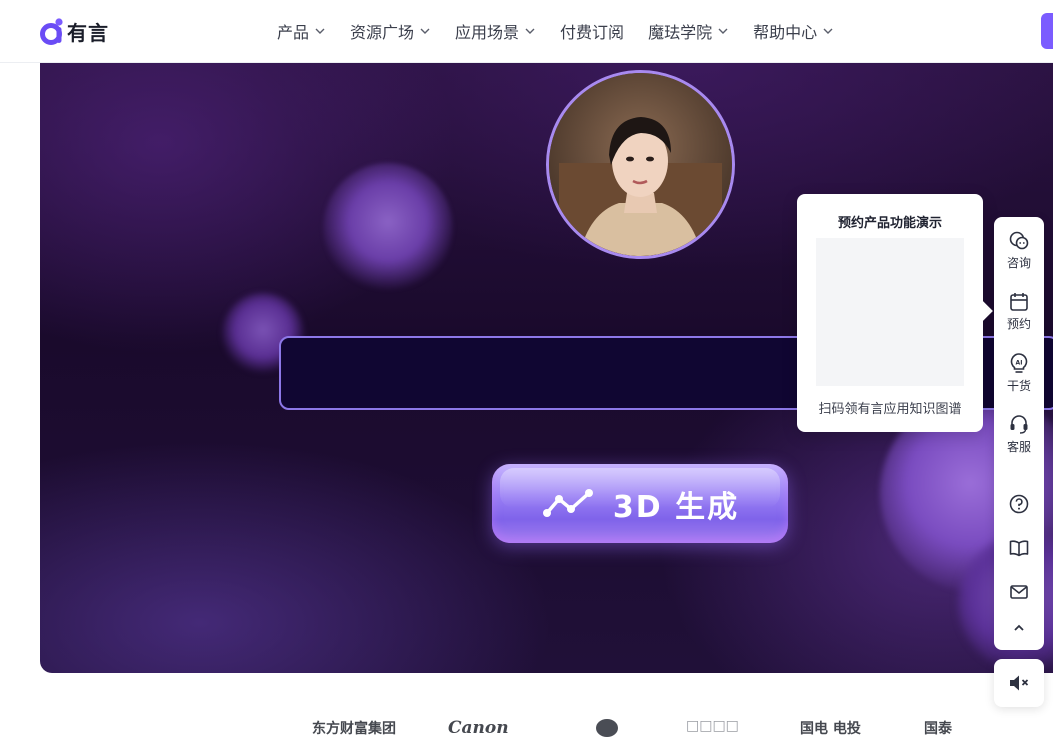 This screenshot has height=738, width=1053. Describe the element at coordinates (1019, 251) in the screenshot. I see `side-item-consult: 咨询` at that location.